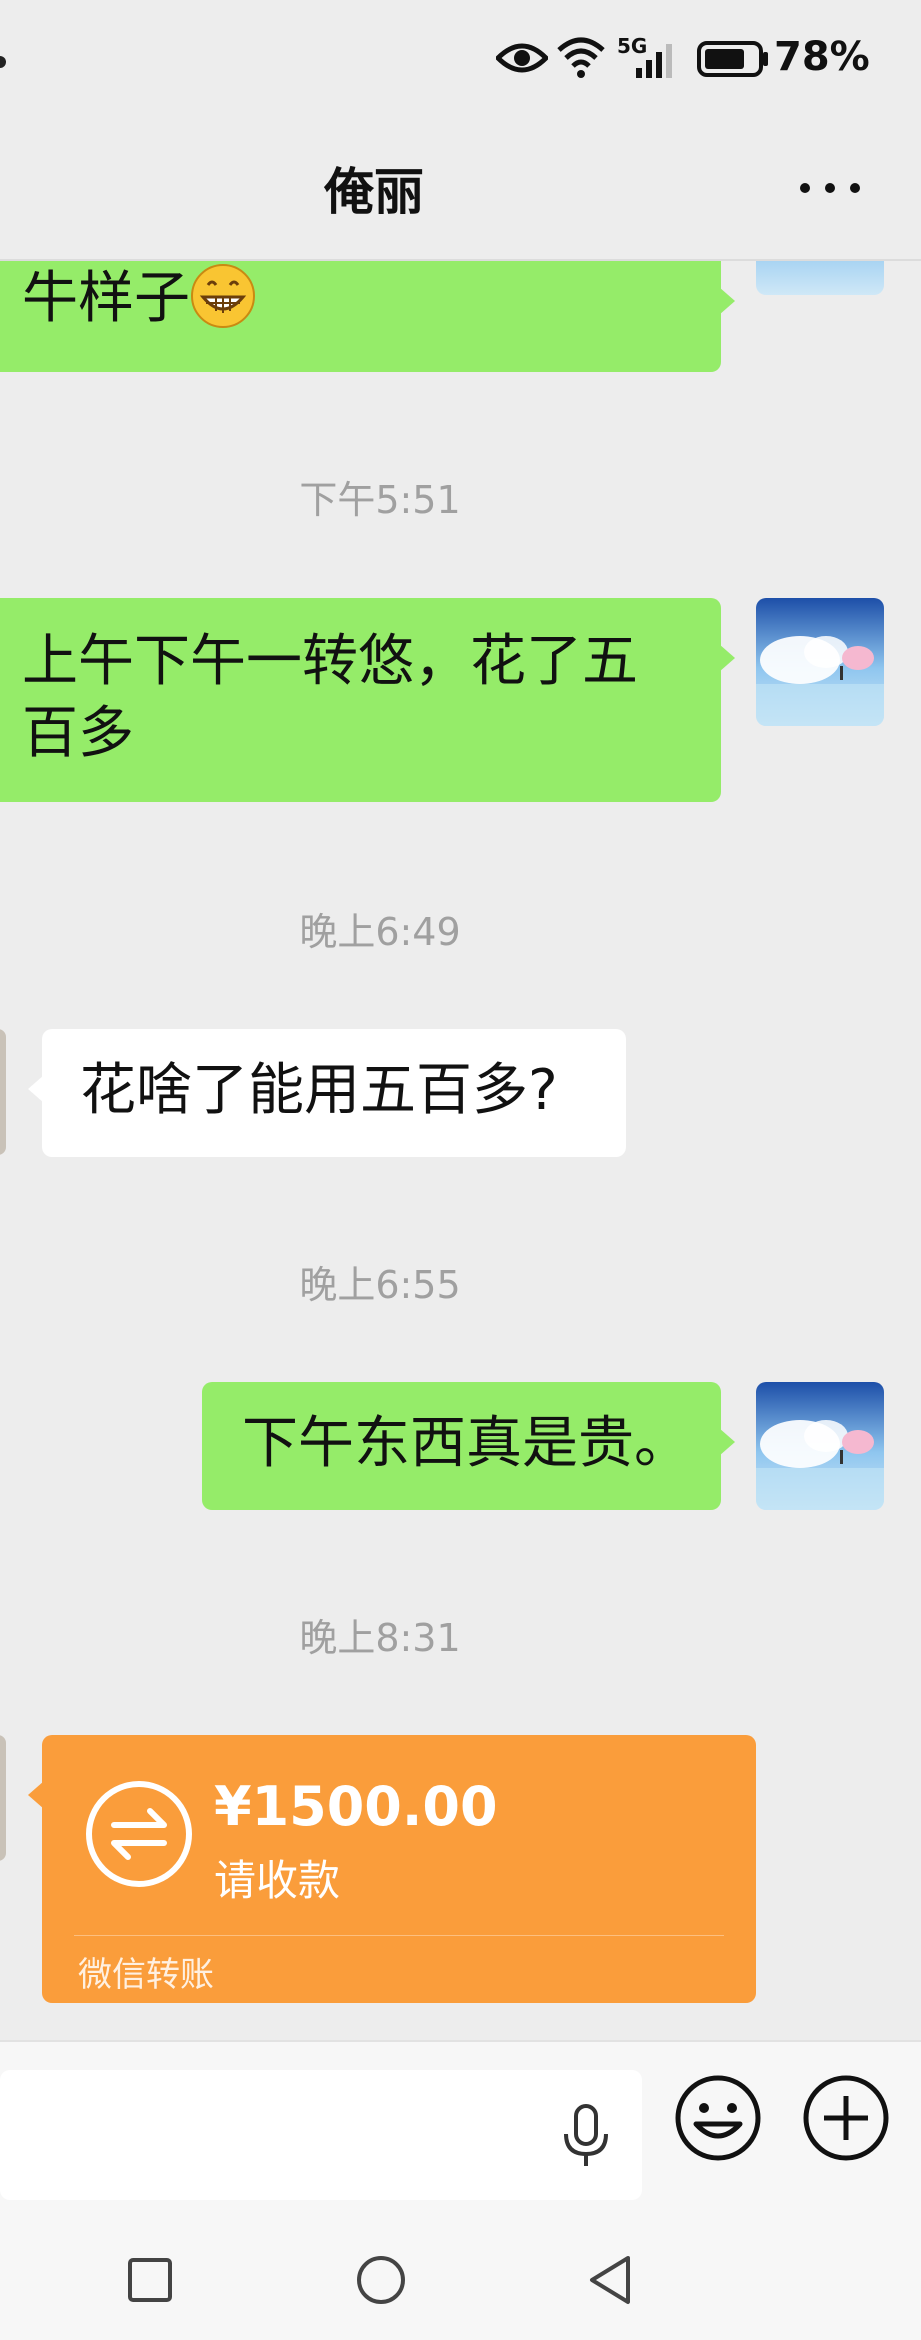 This screenshot has height=2340, width=921. Describe the element at coordinates (3, 62) in the screenshot. I see `notification-dot` at that location.